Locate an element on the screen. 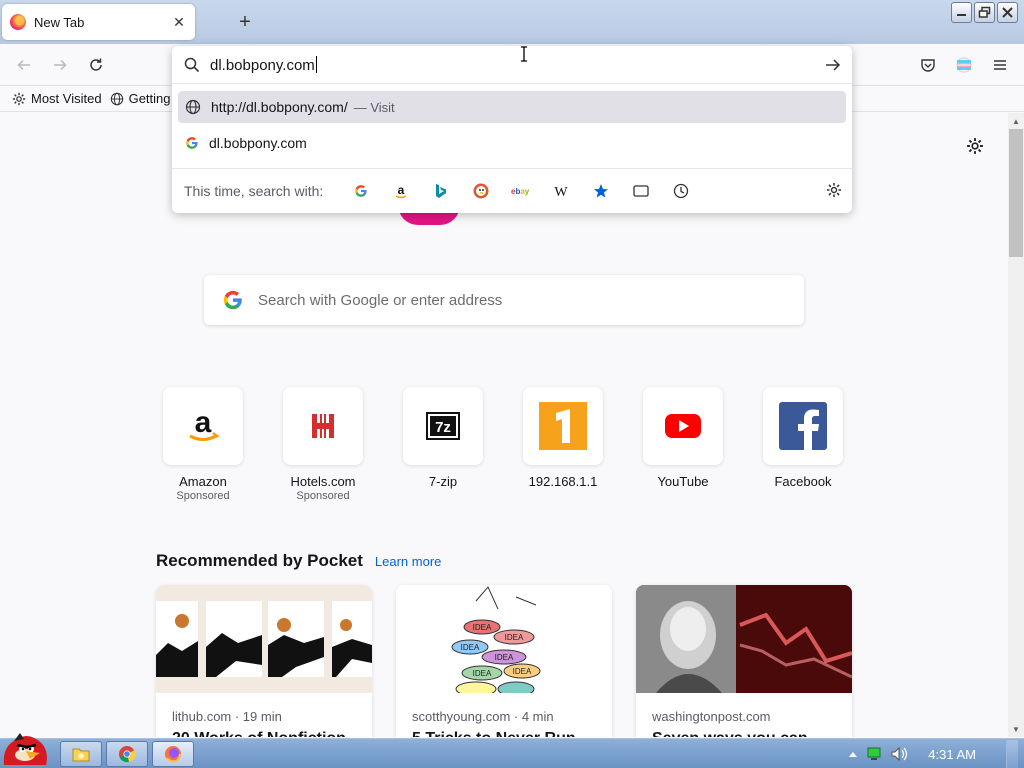 This screenshot has width=1024, height=768. search-settings-gear-icon is located at coordinates (834, 190).